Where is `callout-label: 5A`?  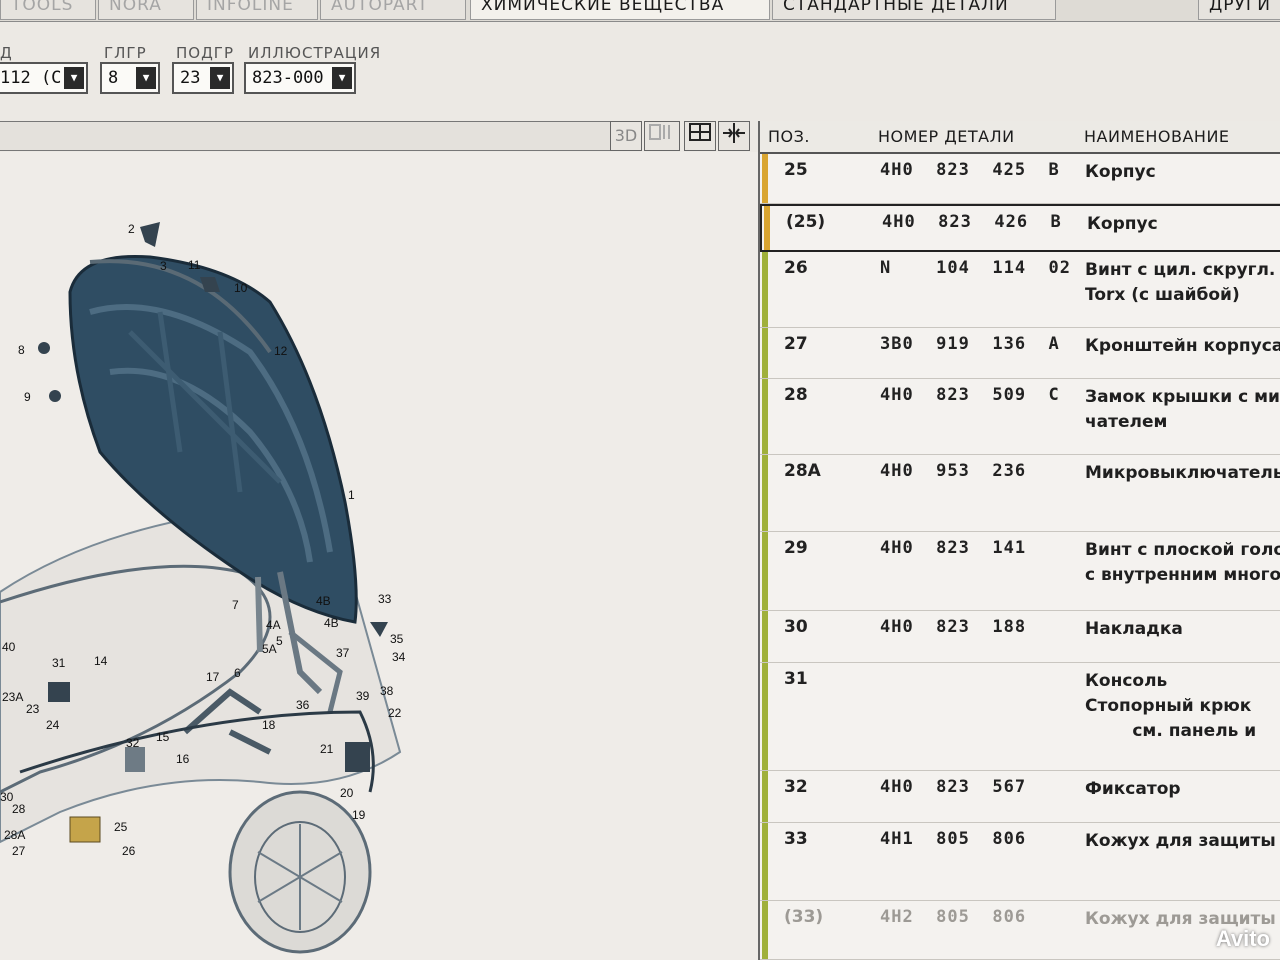 callout-label: 5A is located at coordinates (269, 649).